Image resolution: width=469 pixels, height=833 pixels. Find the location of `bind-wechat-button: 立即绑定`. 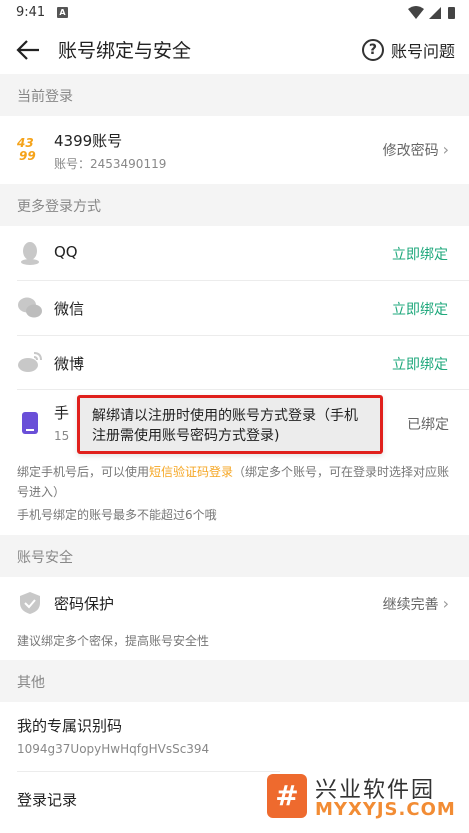

bind-wechat-button: 立即绑定 is located at coordinates (420, 309).